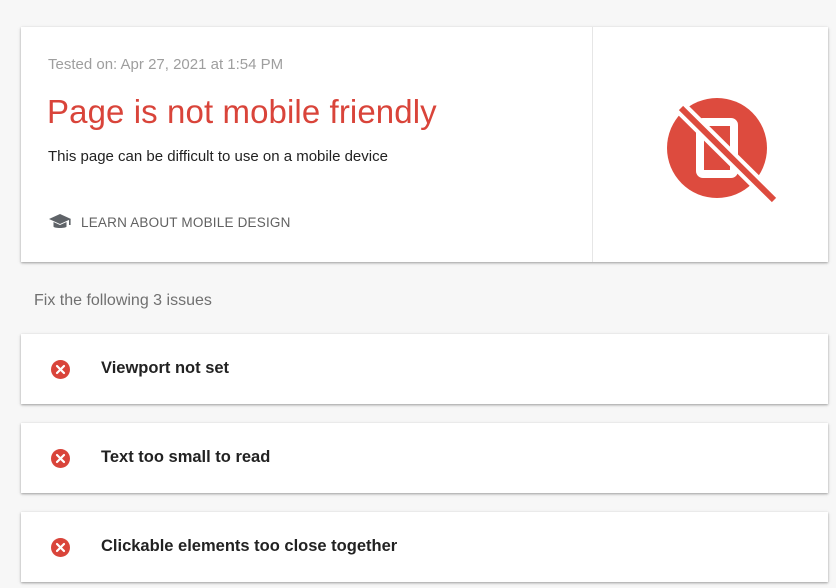 The width and height of the screenshot is (836, 588). I want to click on issue-item-tap-targets: Clickable elements too close together, so click(424, 547).